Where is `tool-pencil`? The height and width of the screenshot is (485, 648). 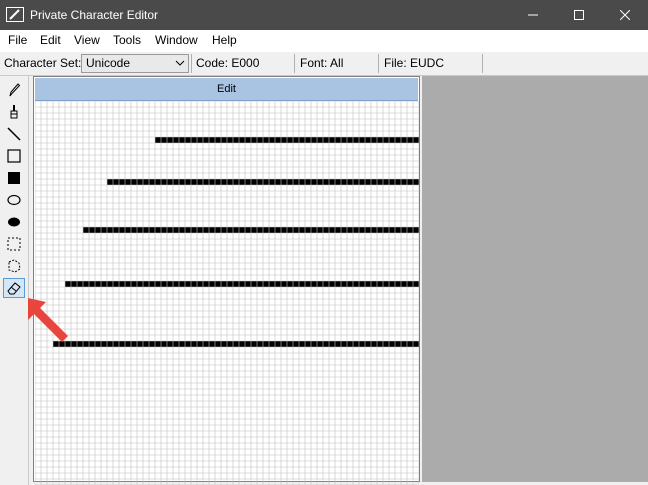
tool-pencil is located at coordinates (14, 90).